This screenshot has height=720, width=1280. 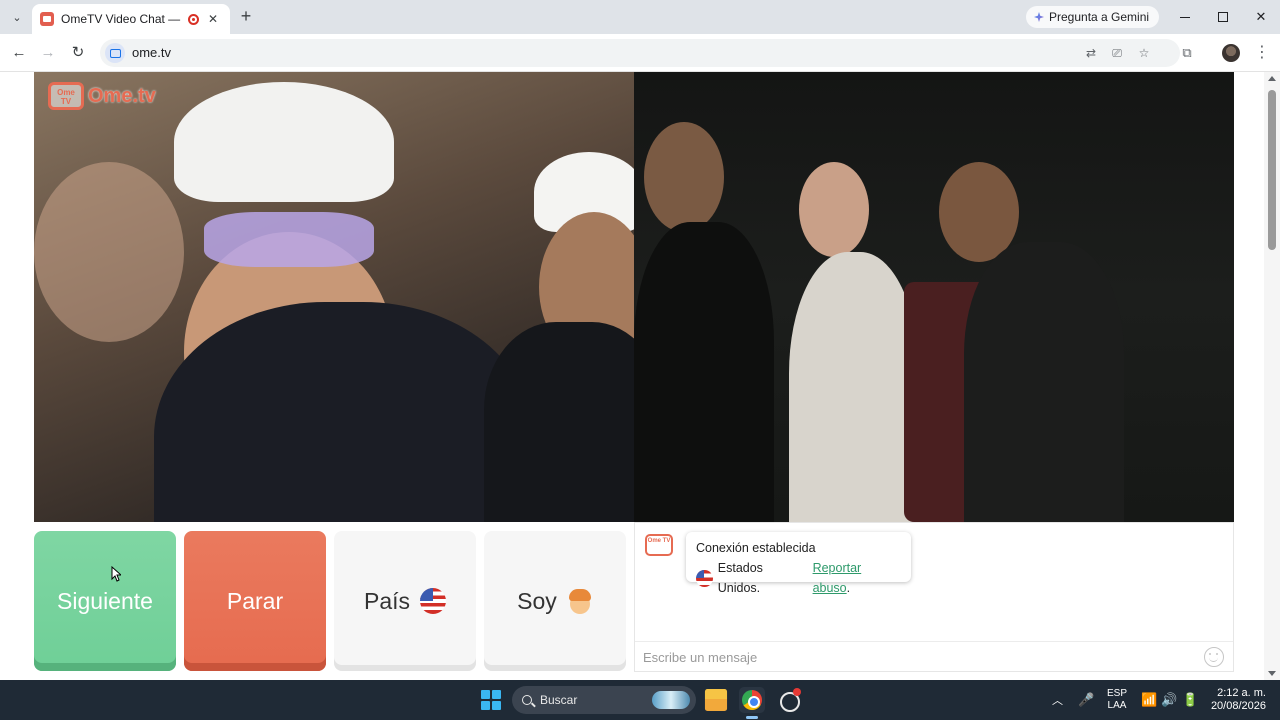 I want to click on volume-icon: 🔊, so click(x=1169, y=700).